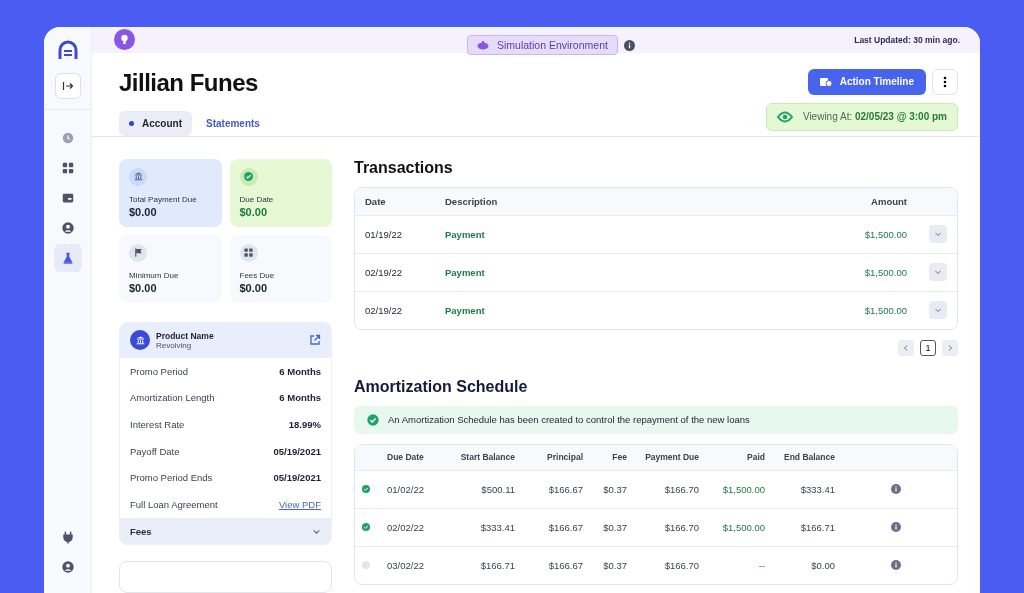 This screenshot has width=1024, height=593. Describe the element at coordinates (233, 123) in the screenshot. I see `tab: Statements` at that location.